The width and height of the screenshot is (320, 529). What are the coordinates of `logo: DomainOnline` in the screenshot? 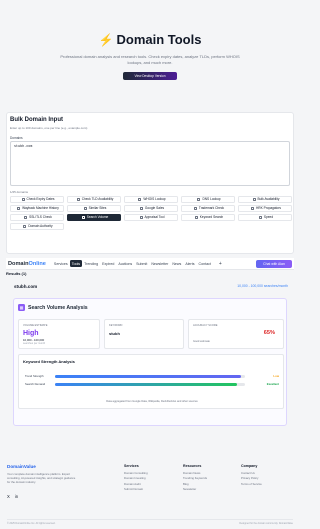 It's located at (27, 264).